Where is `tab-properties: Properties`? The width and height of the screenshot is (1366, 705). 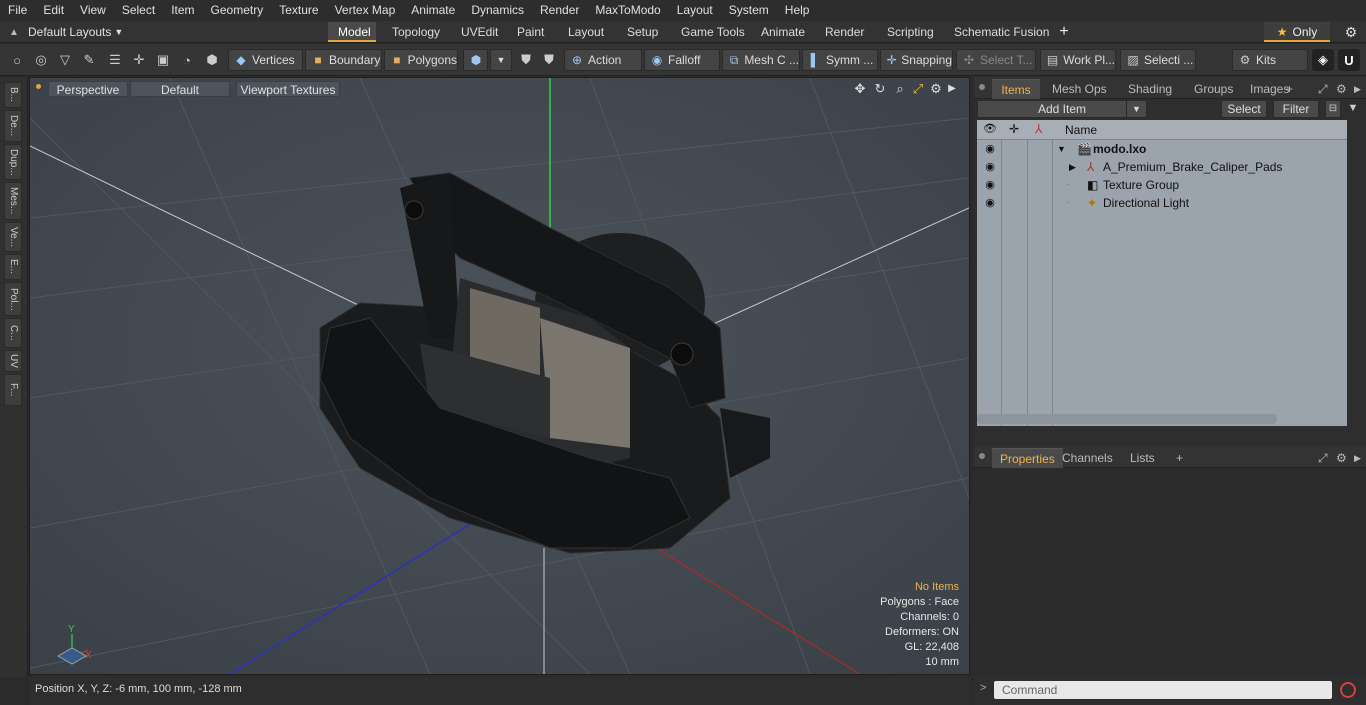 tab-properties: Properties is located at coordinates (1027, 458).